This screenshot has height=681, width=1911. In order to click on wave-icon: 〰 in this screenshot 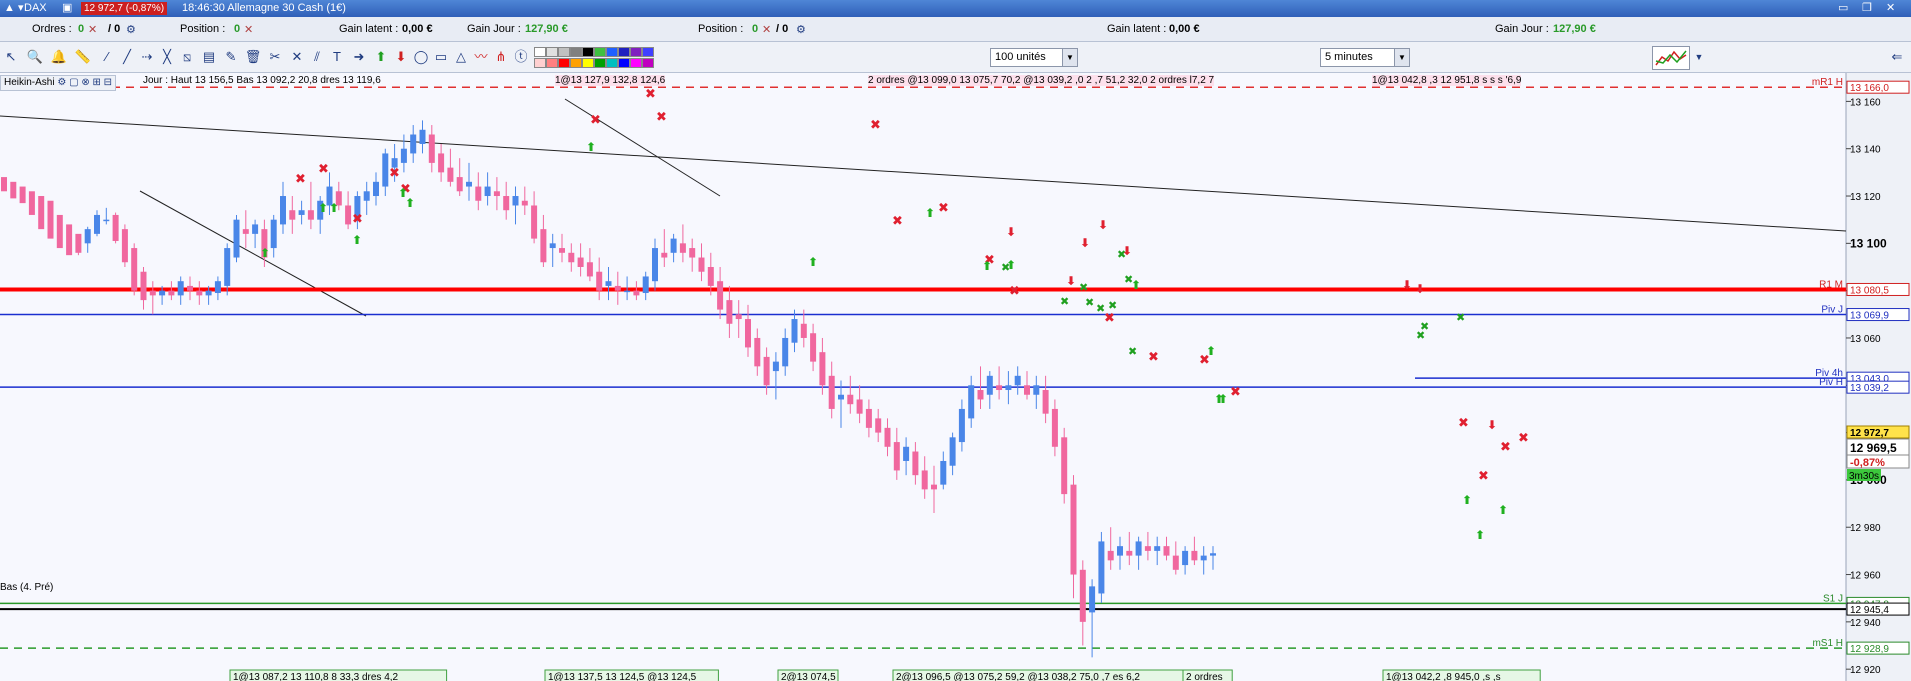, I will do `click(481, 57)`.